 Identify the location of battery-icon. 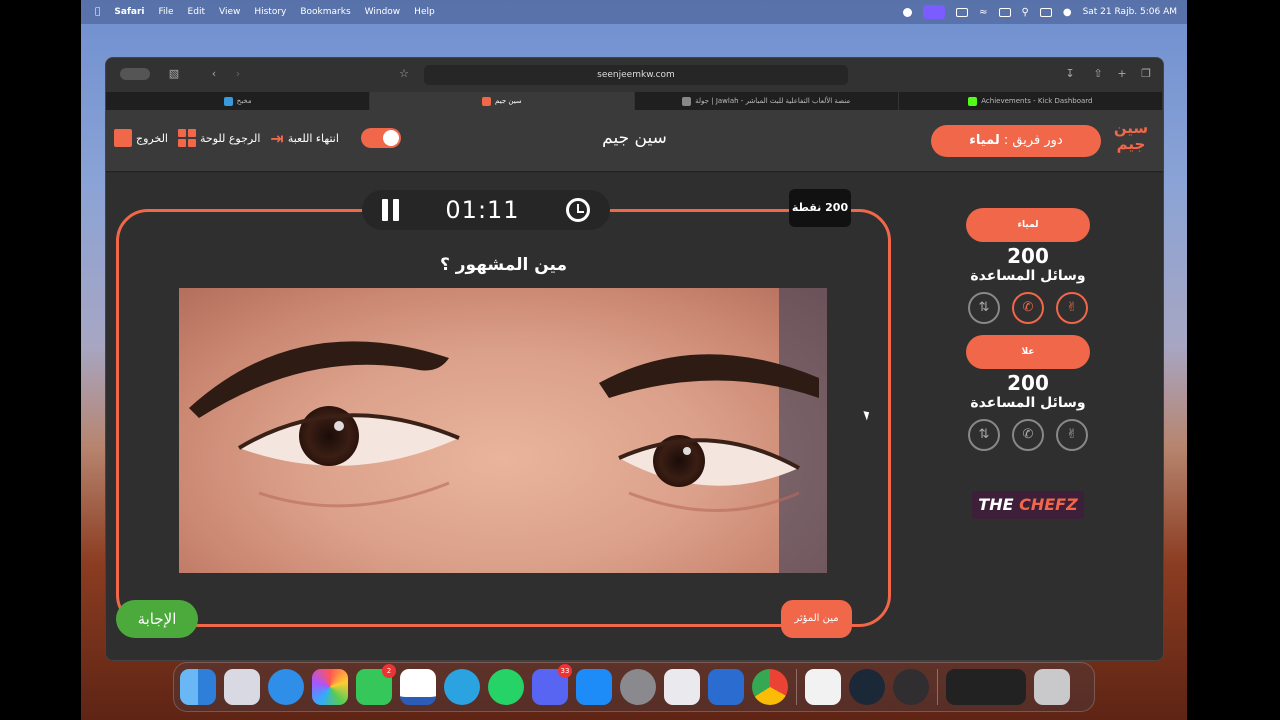
(962, 12).